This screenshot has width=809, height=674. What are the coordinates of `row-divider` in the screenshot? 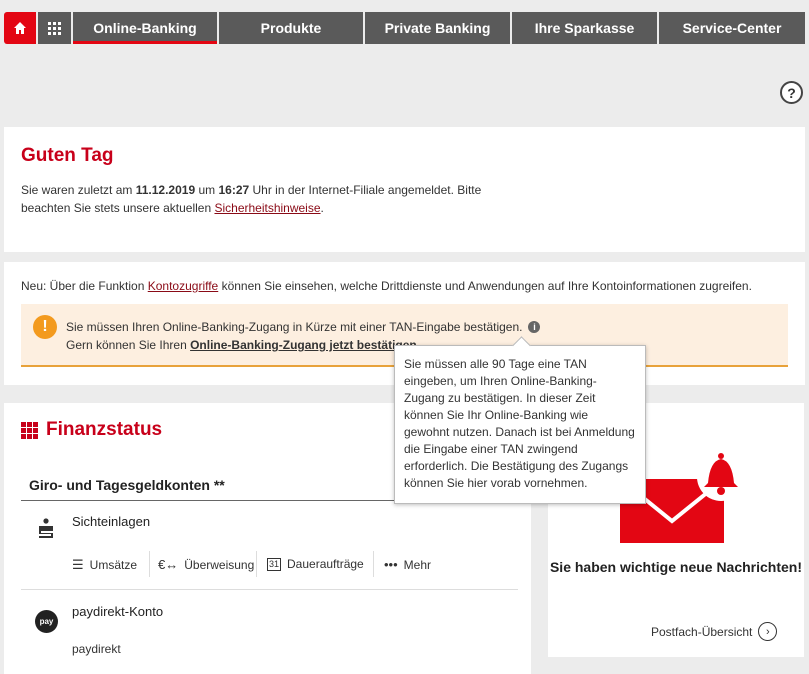 It's located at (269, 589).